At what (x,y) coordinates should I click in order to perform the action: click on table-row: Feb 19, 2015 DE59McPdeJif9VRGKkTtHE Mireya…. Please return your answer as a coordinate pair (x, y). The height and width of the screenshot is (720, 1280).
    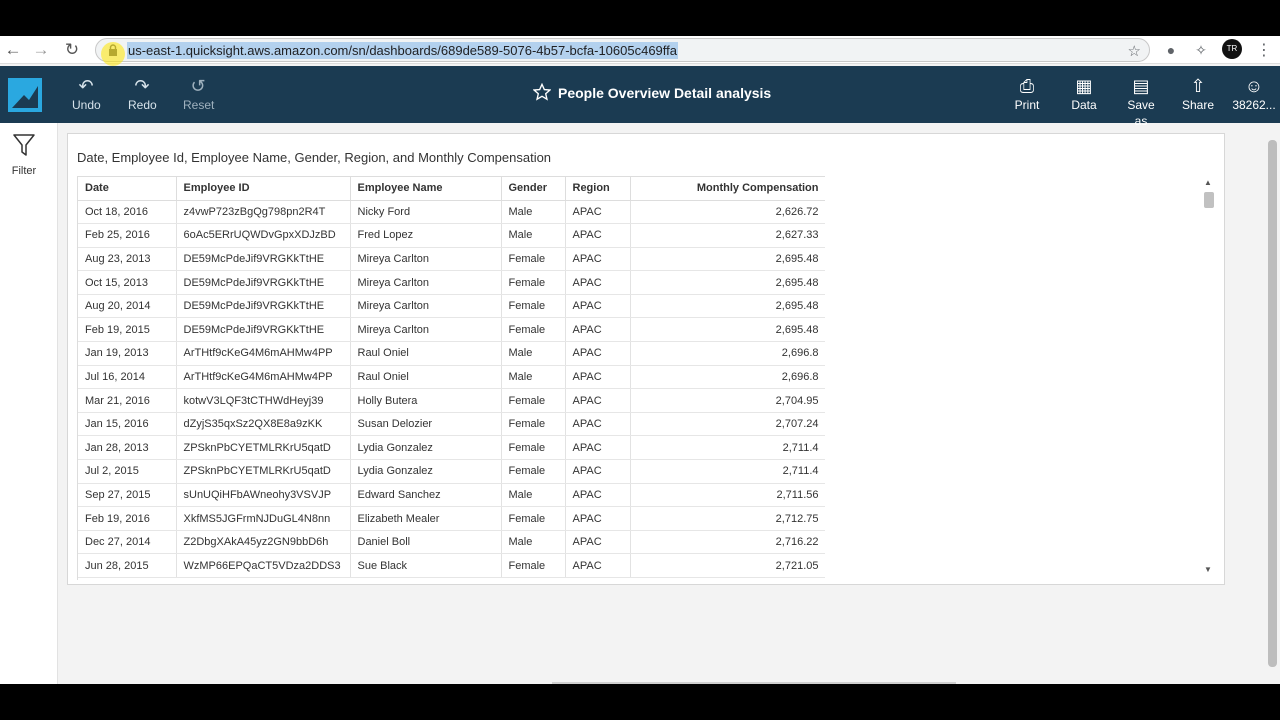
    Looking at the image, I should click on (451, 330).